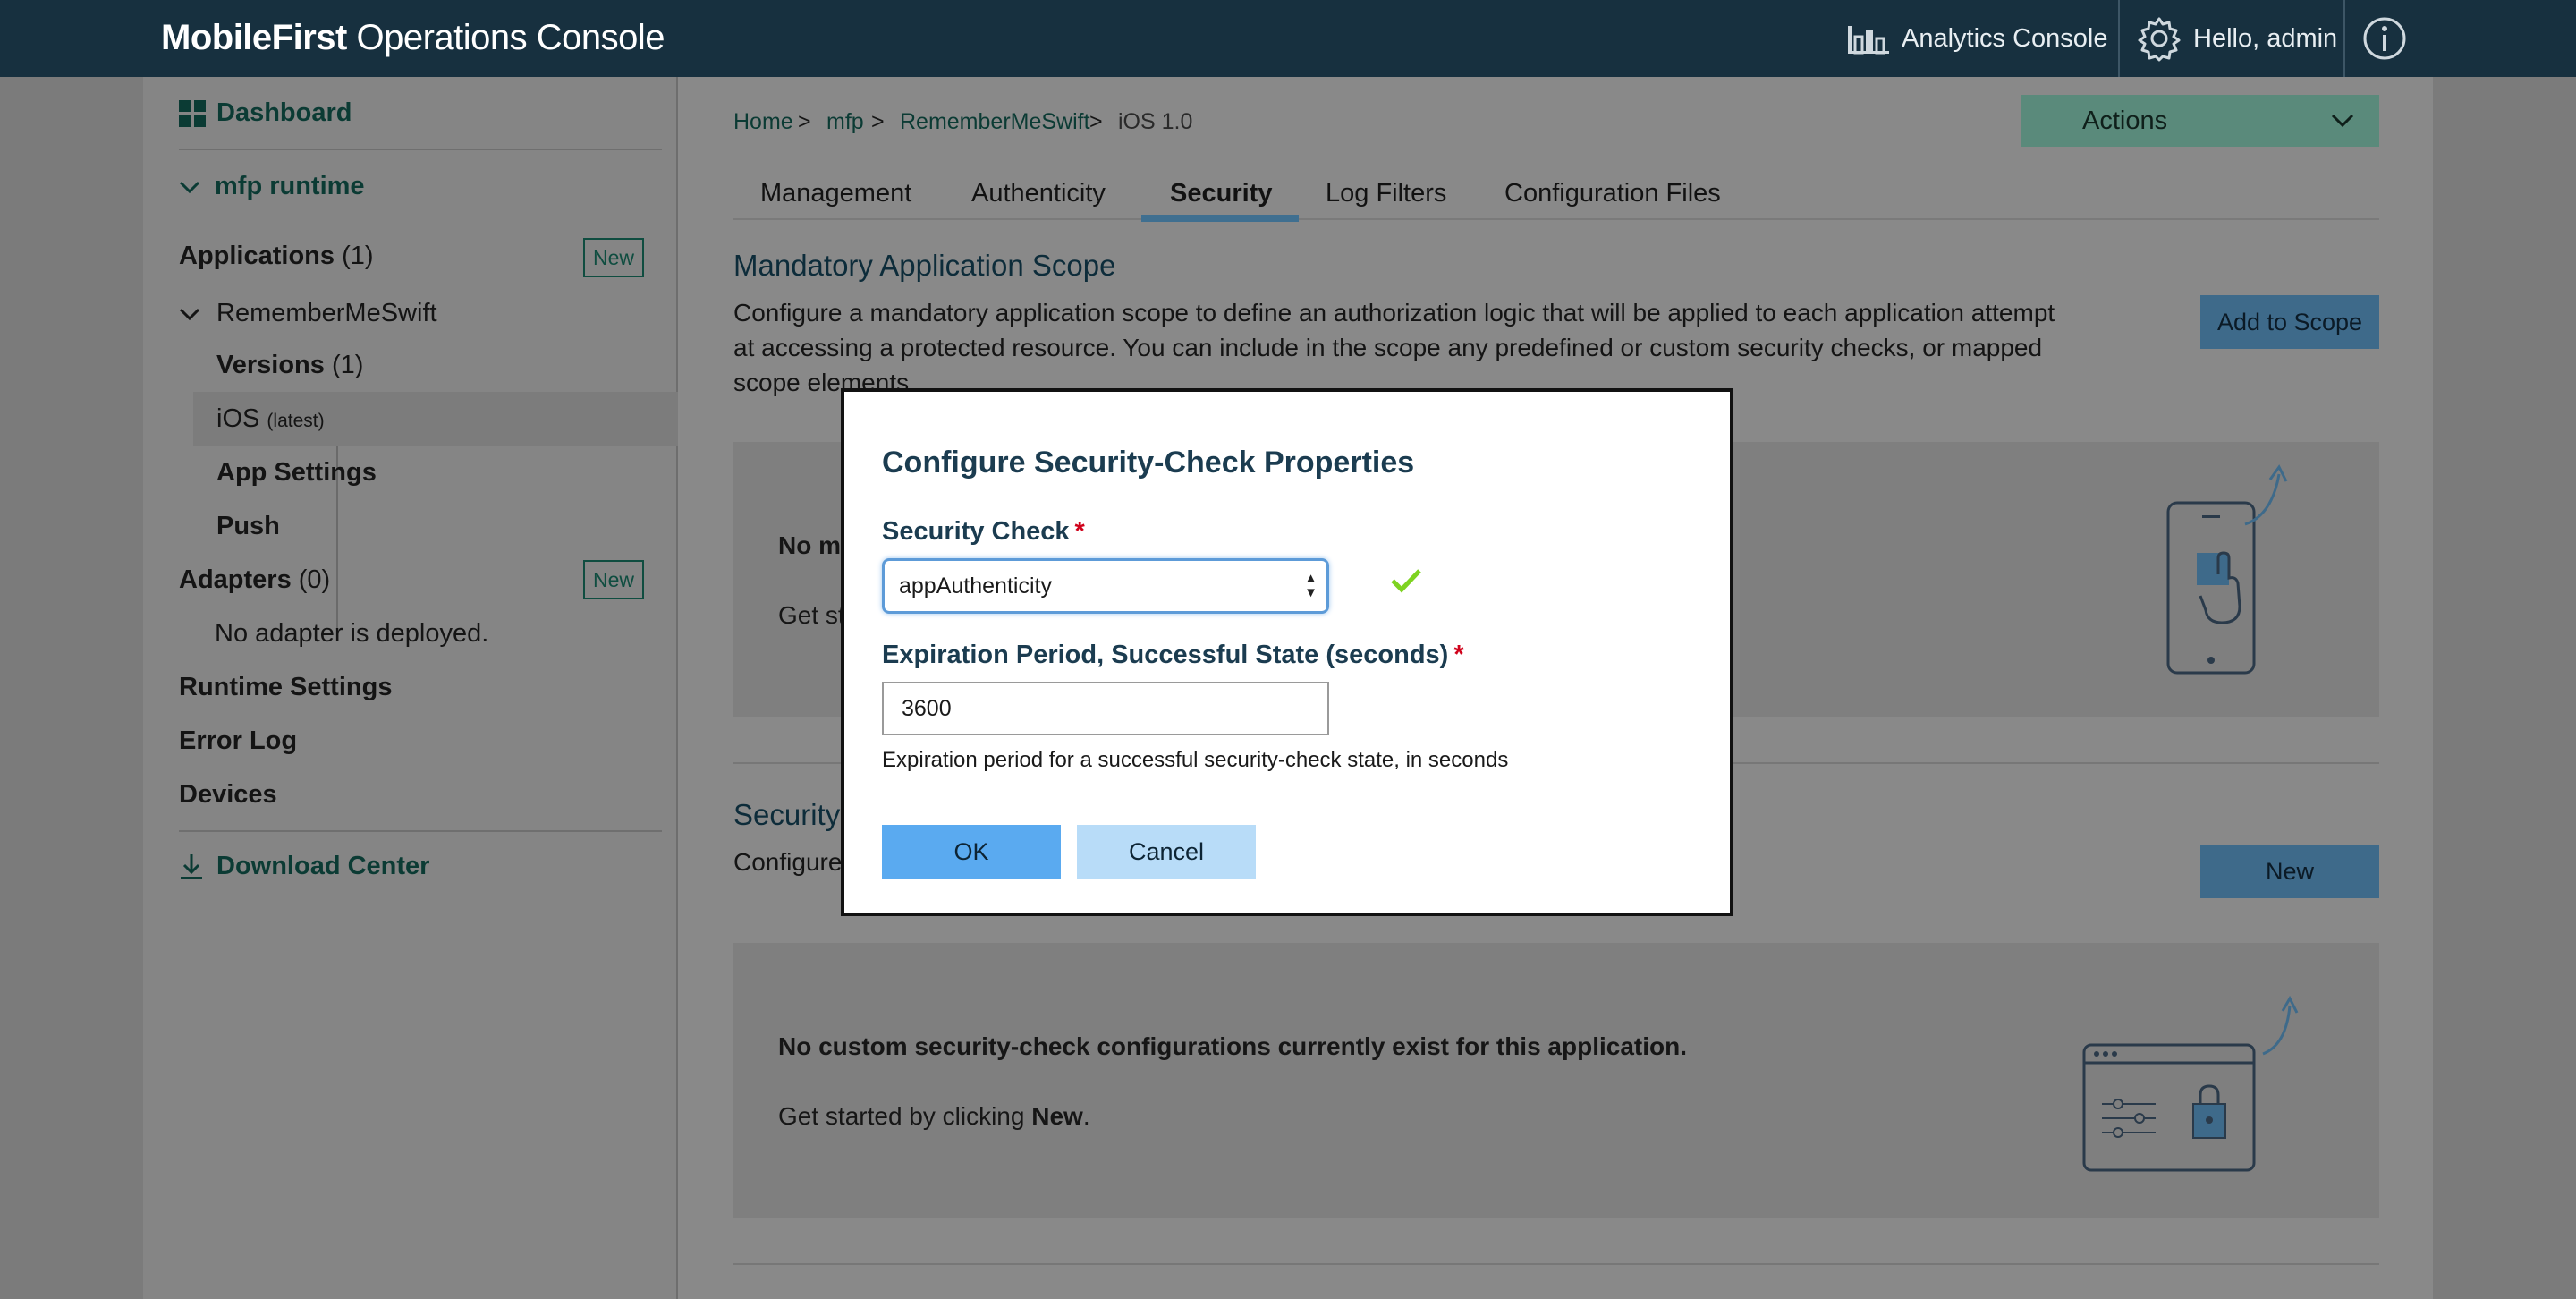 This screenshot has width=2576, height=1299. What do you see at coordinates (254, 37) in the screenshot?
I see `brand-bold: MobileFirst` at bounding box center [254, 37].